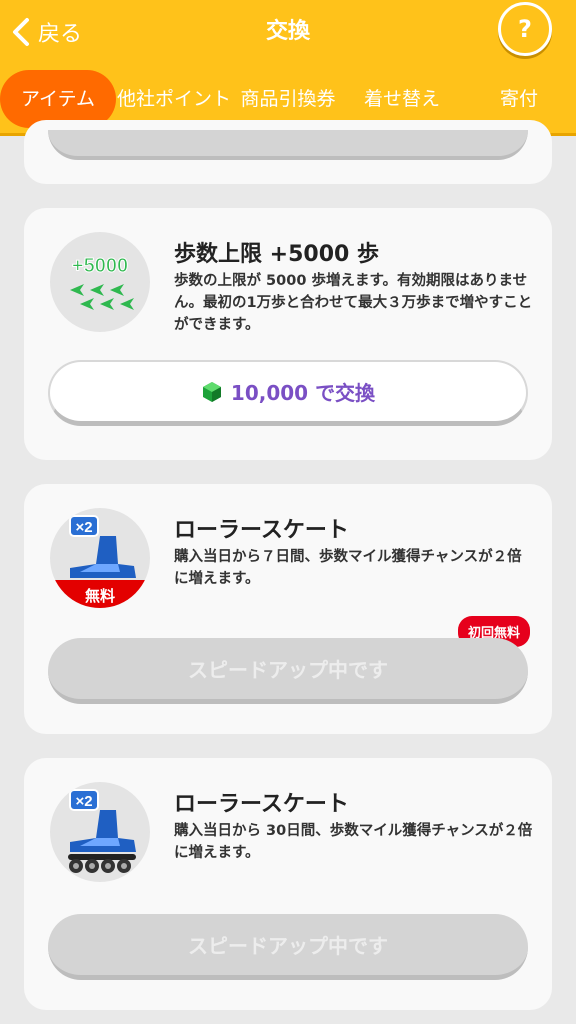  What do you see at coordinates (348, 568) in the screenshot?
I see `item-description: 購入当日から７日間、歩数マイル獲得チャンスが２倍に増えます。` at bounding box center [348, 568].